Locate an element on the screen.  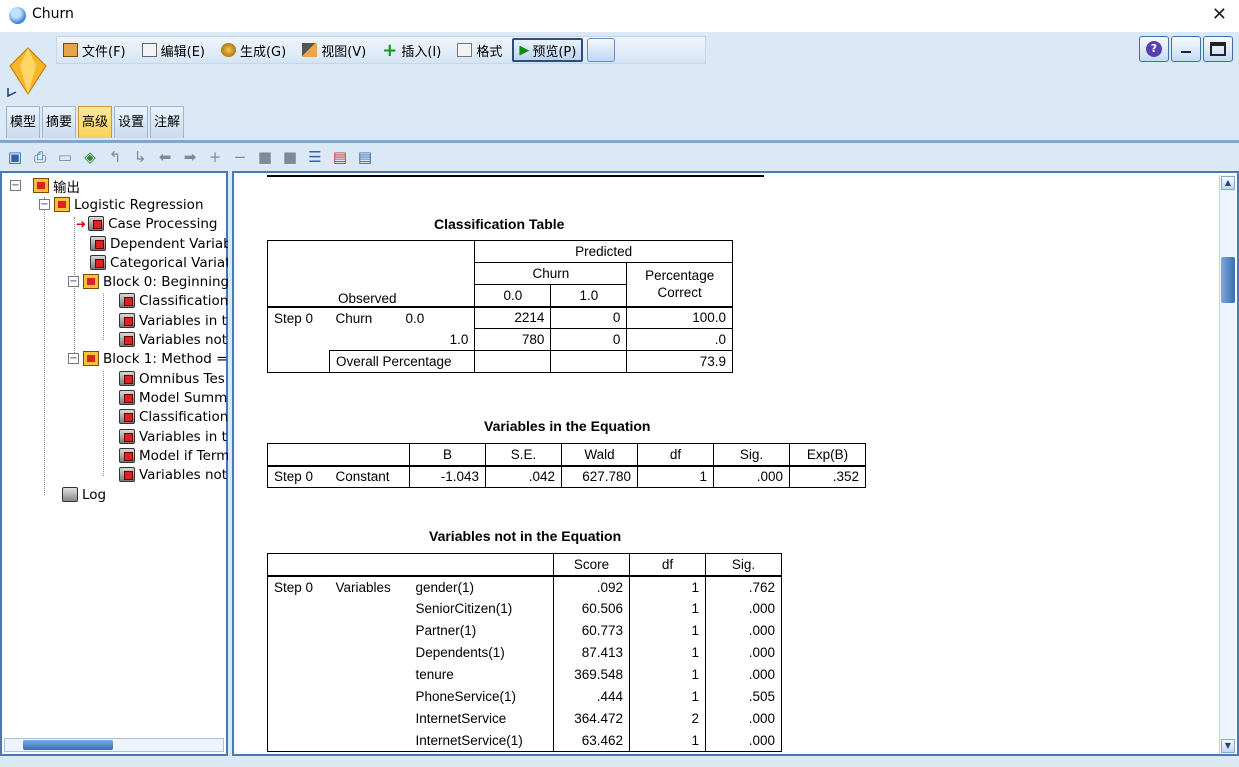
row-label: 1.0 is located at coordinates (437, 339).